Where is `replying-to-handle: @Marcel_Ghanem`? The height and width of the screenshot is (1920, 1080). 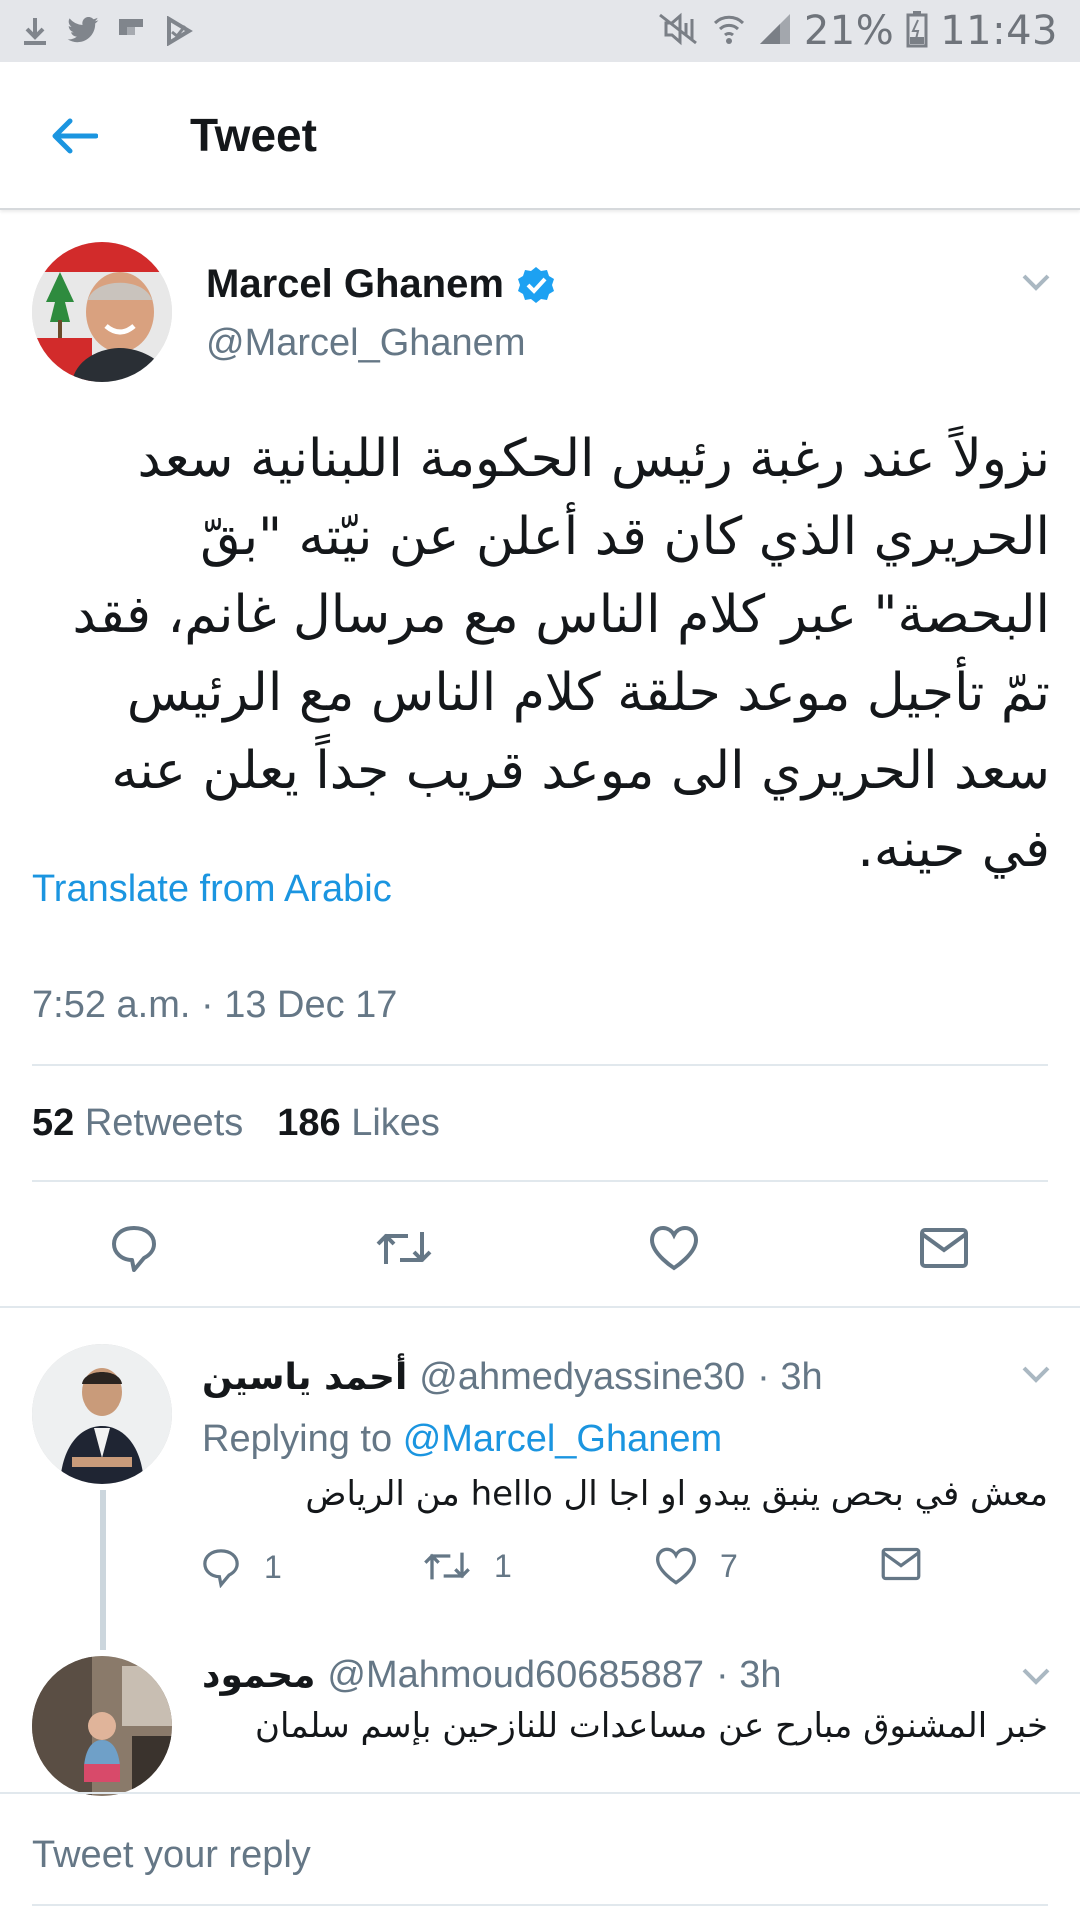 replying-to-handle: @Marcel_Ghanem is located at coordinates (562, 1439).